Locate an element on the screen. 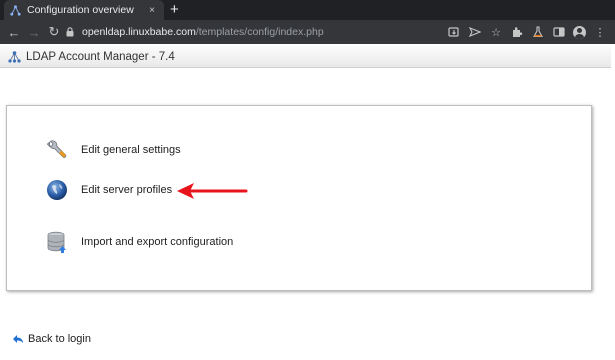  menu-item-label: Edit general settings is located at coordinates (131, 150).